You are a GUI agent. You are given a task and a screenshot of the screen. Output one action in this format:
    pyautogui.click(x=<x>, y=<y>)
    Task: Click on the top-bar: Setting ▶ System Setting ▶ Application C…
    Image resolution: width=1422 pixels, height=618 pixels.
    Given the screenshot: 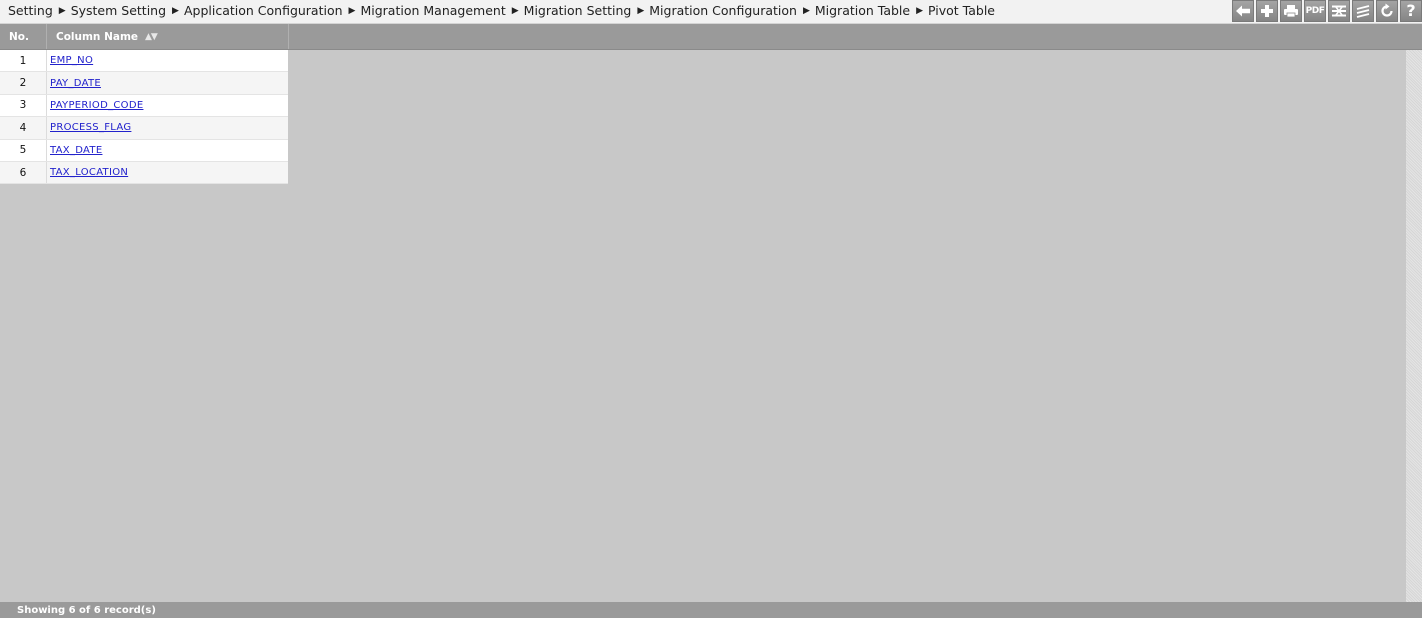 What is the action you would take?
    pyautogui.click(x=711, y=12)
    